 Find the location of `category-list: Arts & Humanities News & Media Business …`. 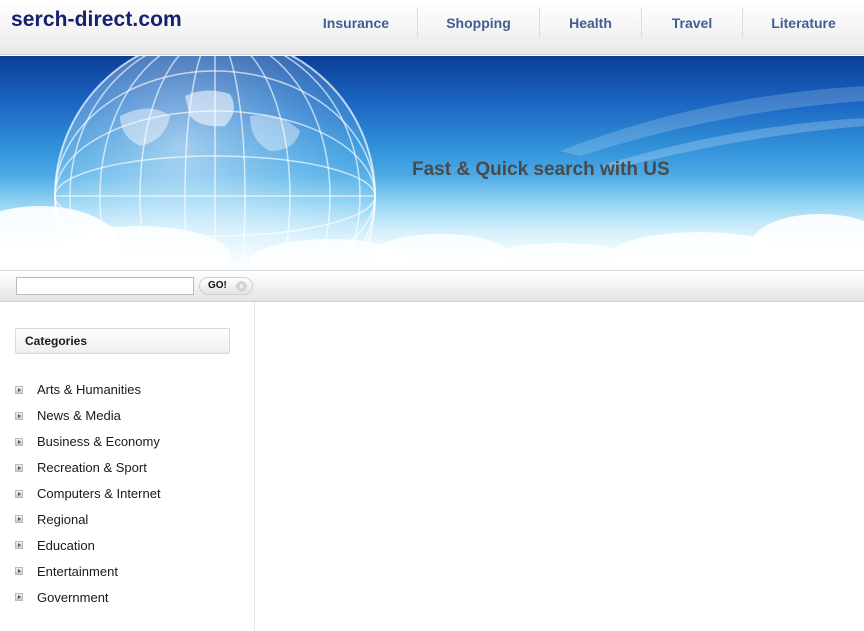

category-list: Arts & Humanities News & Media Business … is located at coordinates (88, 493).